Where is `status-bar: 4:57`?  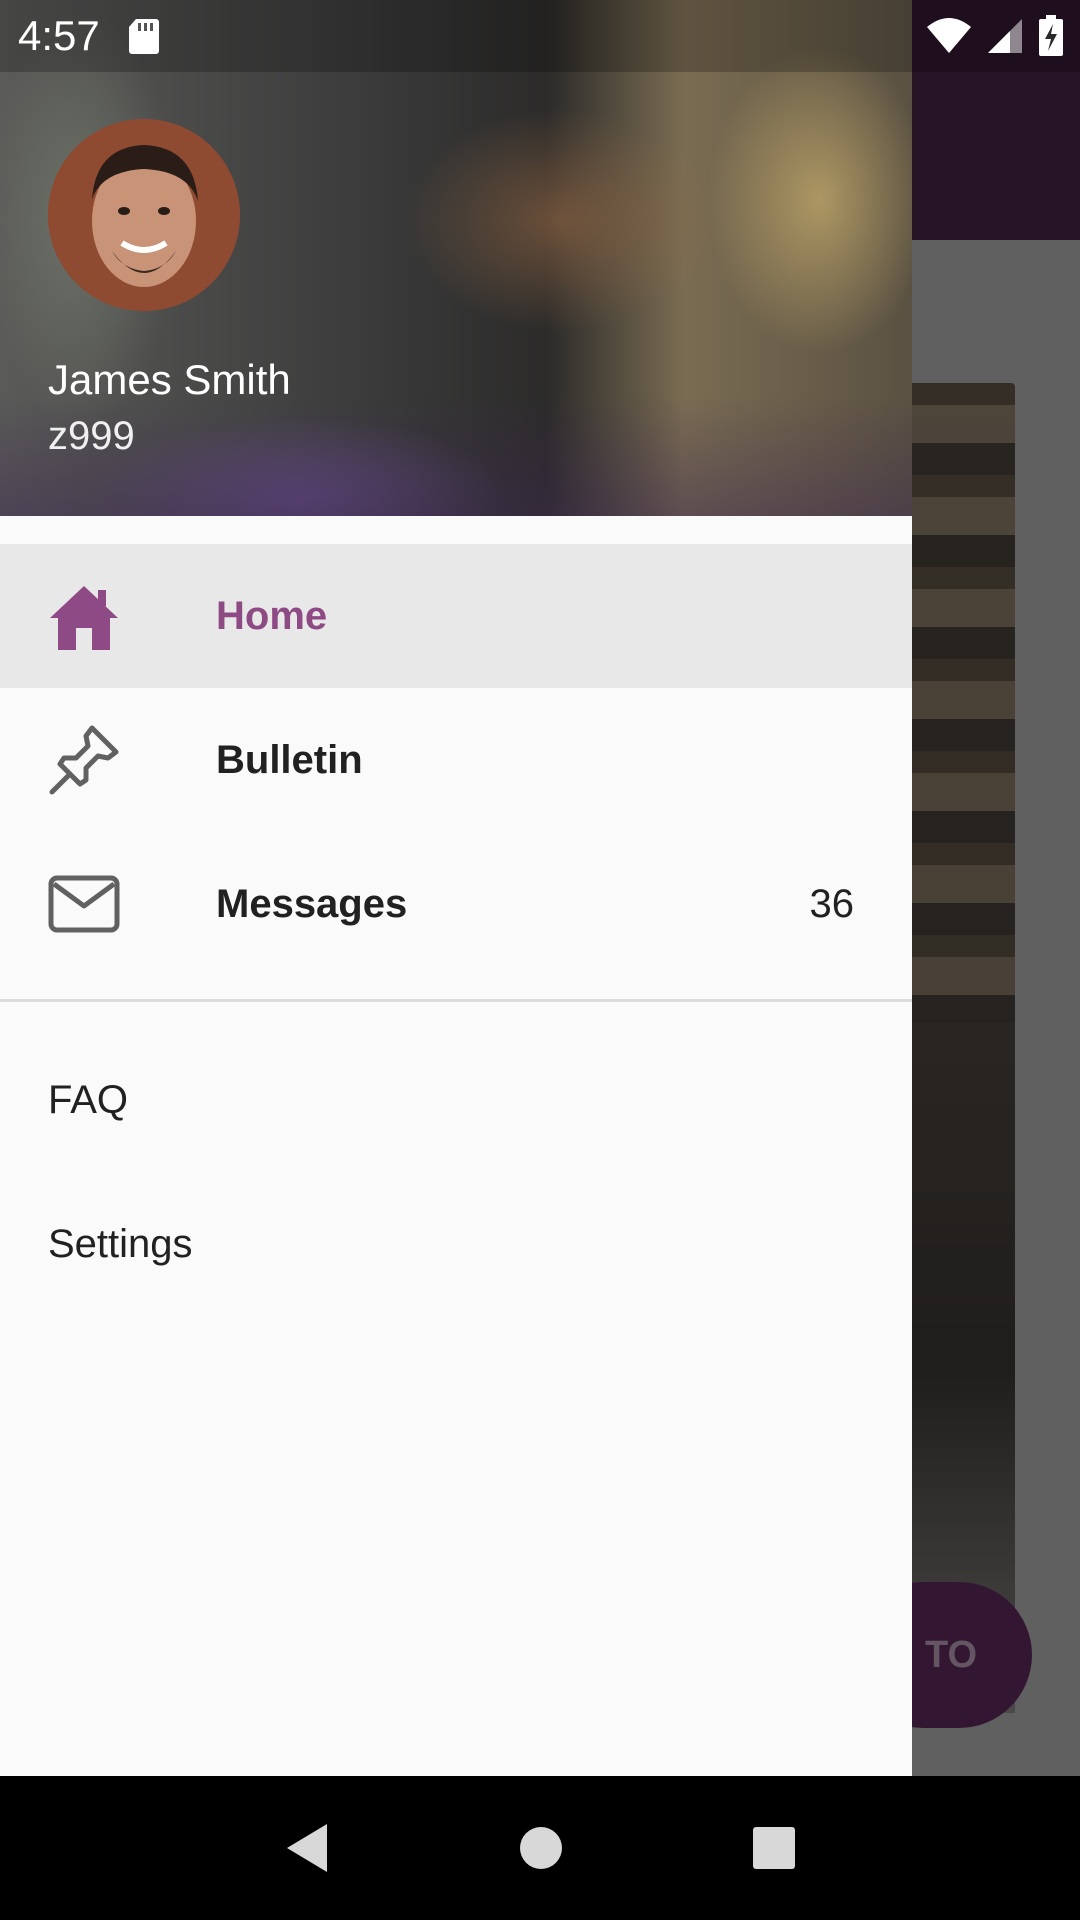
status-bar: 4:57 is located at coordinates (540, 36).